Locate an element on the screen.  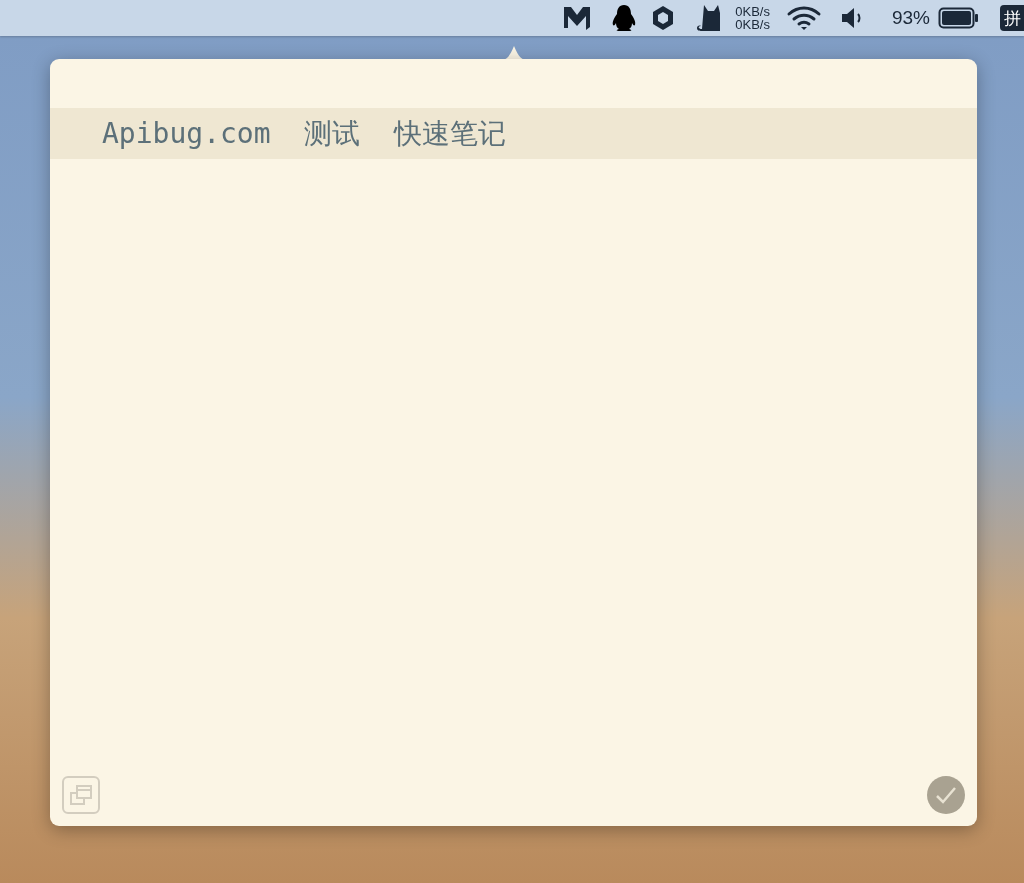
m-logo-icon is located at coordinates (577, 18).